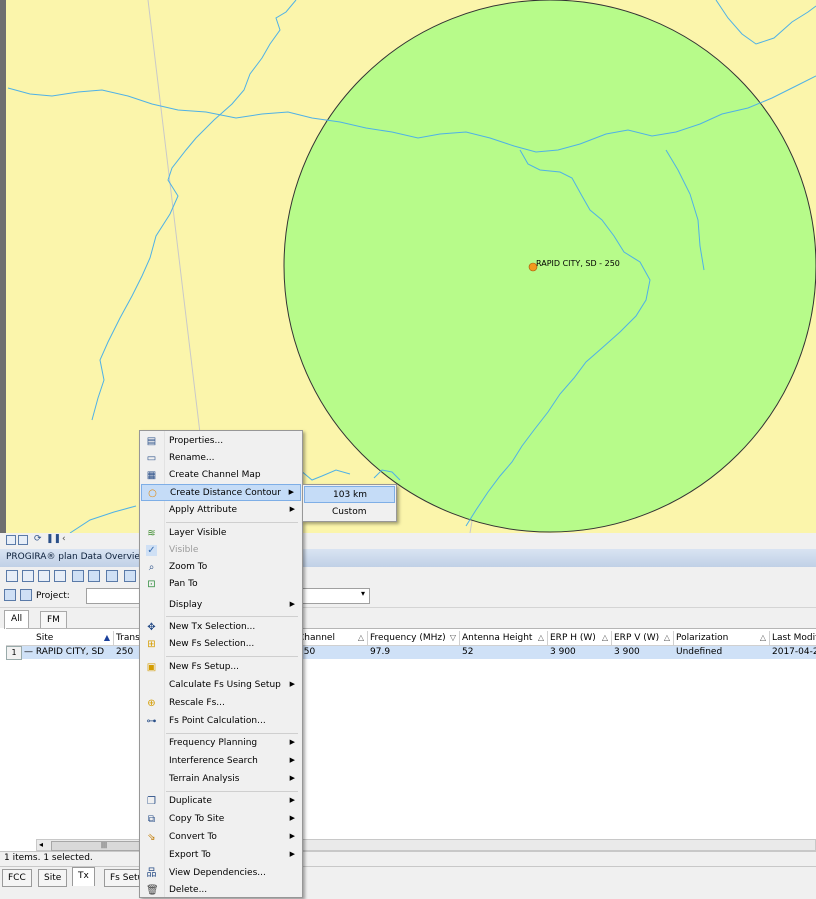 The height and width of the screenshot is (899, 816). I want to click on expand-icon, so click(10, 595).